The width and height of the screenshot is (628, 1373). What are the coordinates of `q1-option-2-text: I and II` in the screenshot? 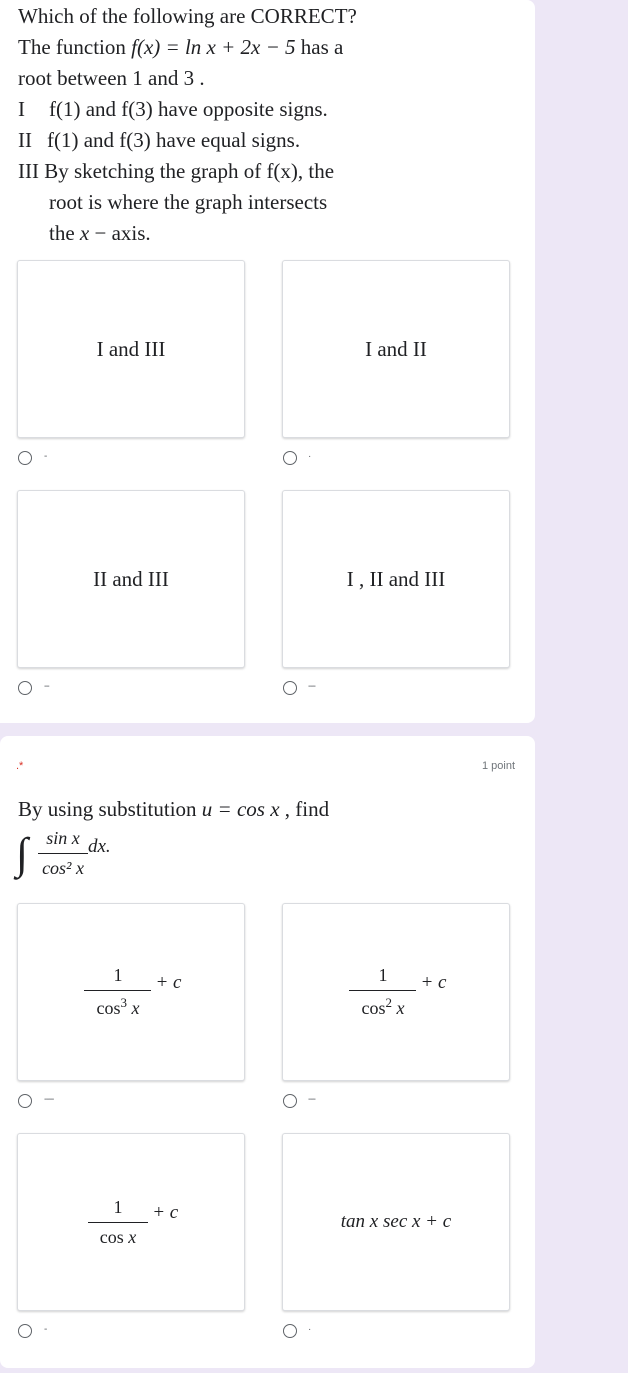 It's located at (396, 348).